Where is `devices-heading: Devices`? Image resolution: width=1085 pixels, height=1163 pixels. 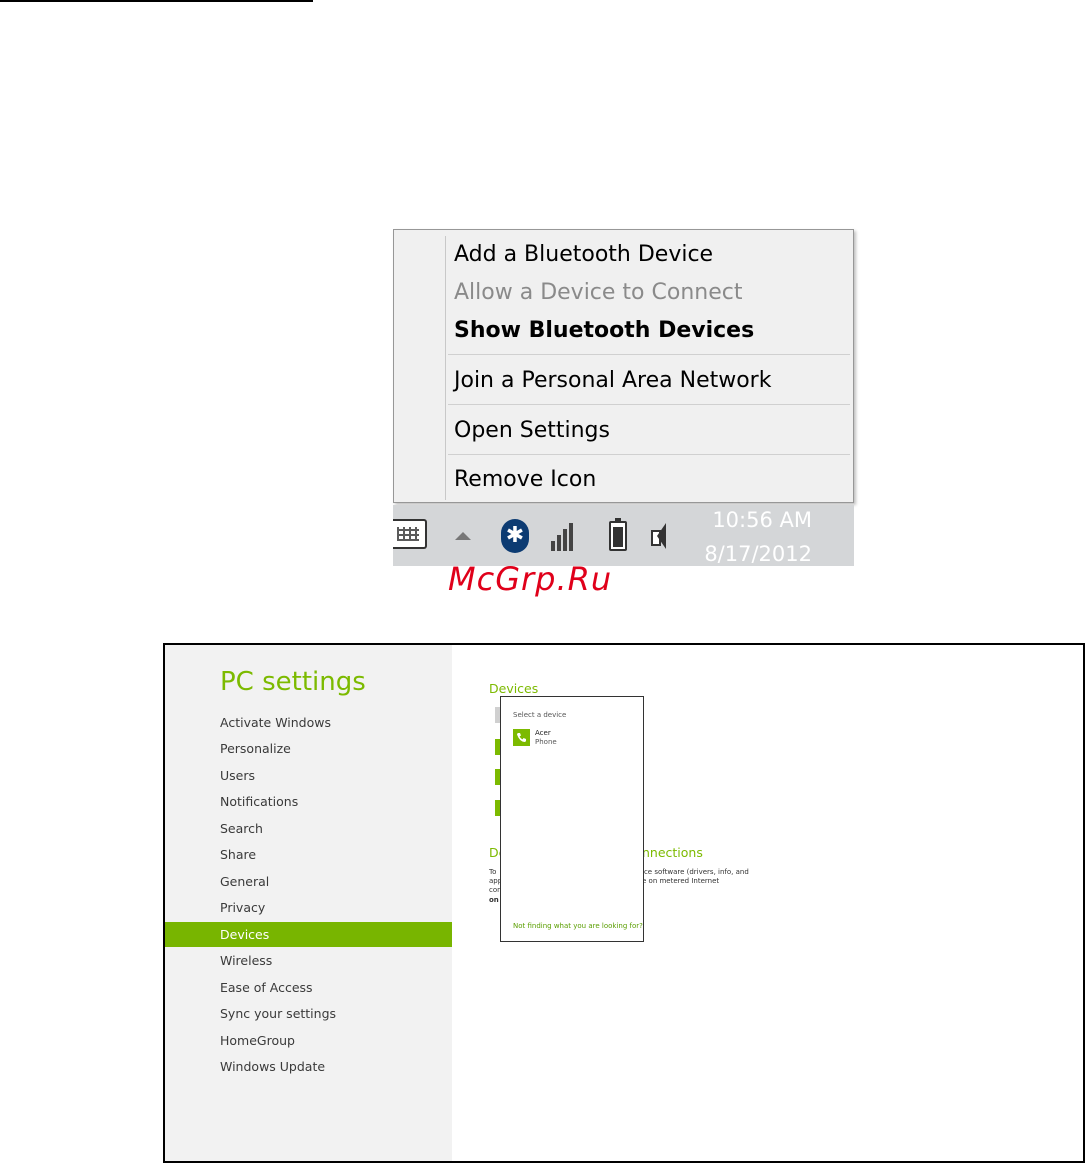 devices-heading: Devices is located at coordinates (514, 688).